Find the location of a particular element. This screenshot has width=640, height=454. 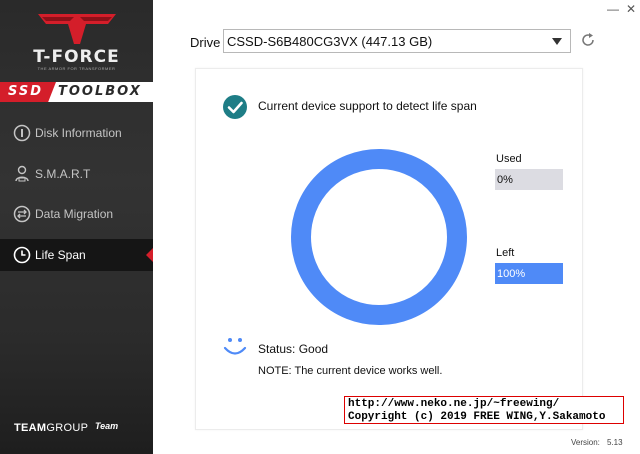

drive-selected-value: CSSD-S6B480CG3VX (447.13 GB) is located at coordinates (330, 41).